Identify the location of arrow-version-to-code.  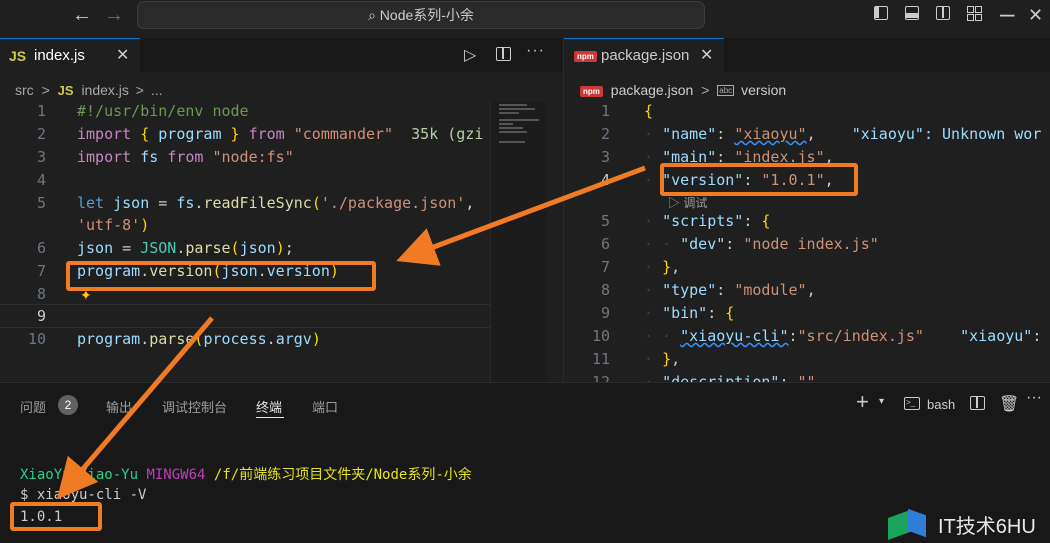
(521, 215).